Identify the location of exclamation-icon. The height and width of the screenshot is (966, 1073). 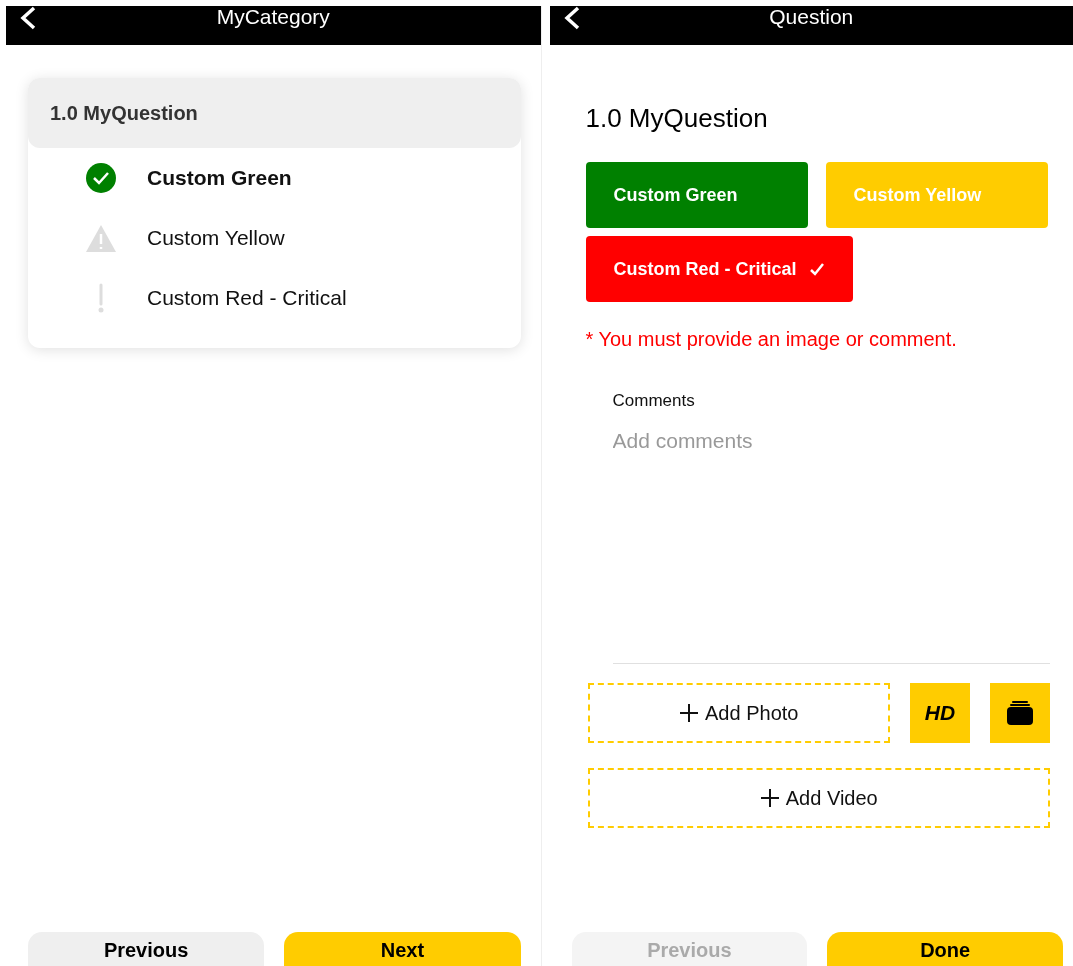
(101, 298).